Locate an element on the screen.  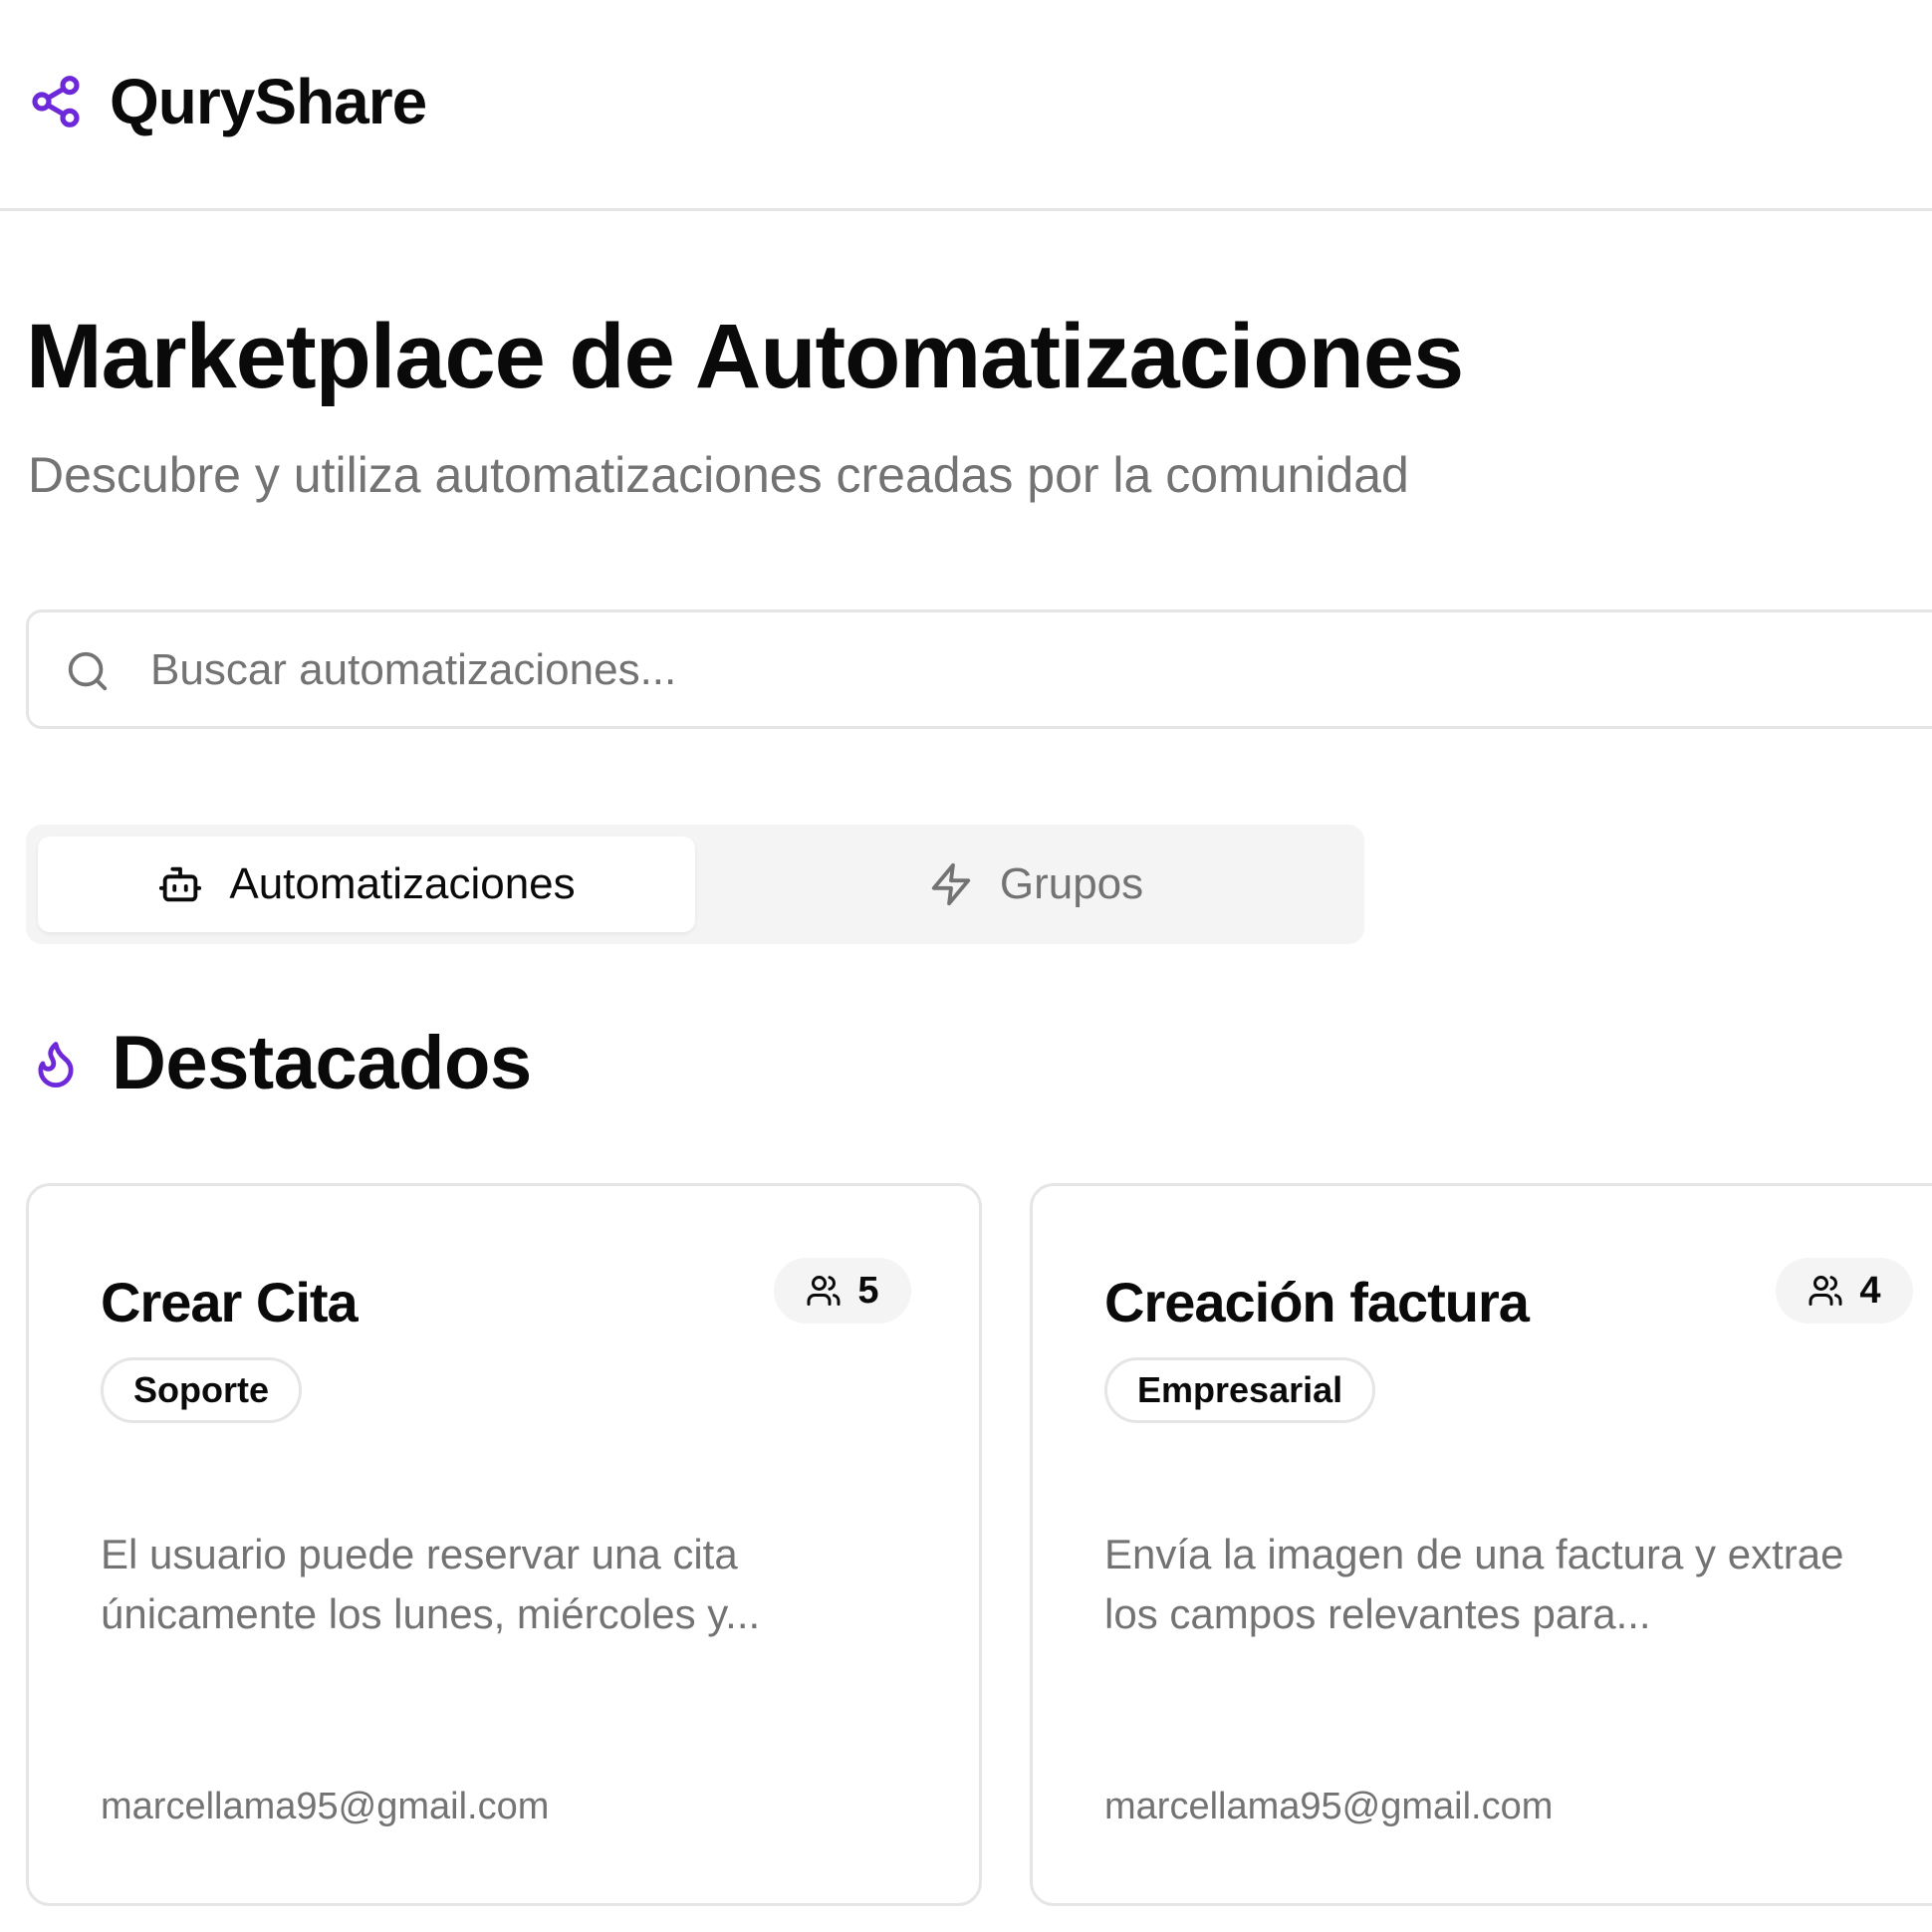
share-icon is located at coordinates (56, 101).